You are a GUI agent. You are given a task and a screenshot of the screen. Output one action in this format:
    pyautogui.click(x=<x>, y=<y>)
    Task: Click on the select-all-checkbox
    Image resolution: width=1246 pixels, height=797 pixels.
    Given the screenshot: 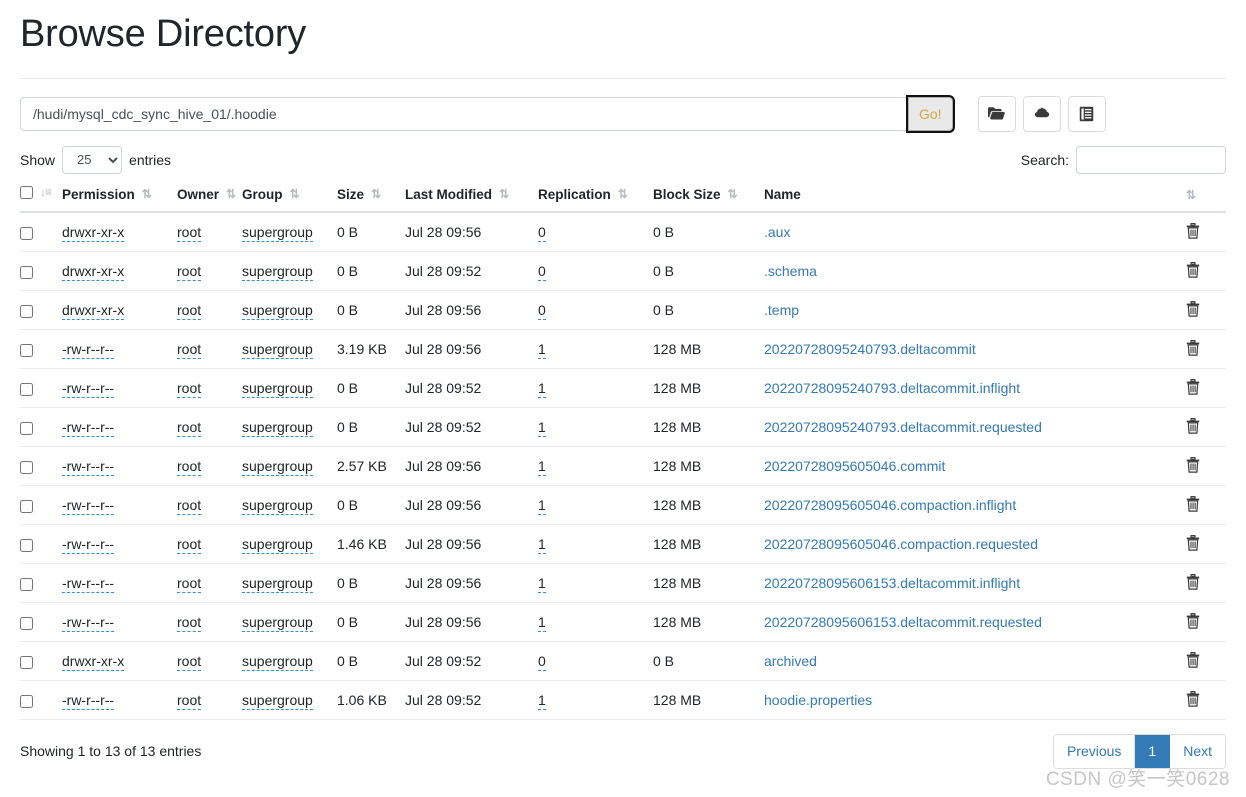 What is the action you would take?
    pyautogui.click(x=26, y=192)
    